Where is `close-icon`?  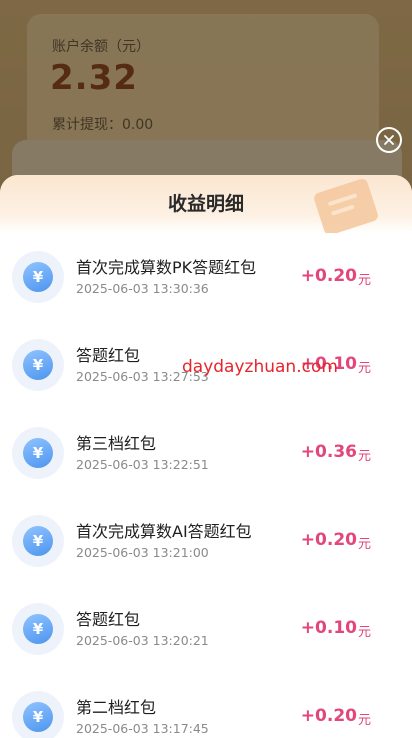 close-icon is located at coordinates (389, 140).